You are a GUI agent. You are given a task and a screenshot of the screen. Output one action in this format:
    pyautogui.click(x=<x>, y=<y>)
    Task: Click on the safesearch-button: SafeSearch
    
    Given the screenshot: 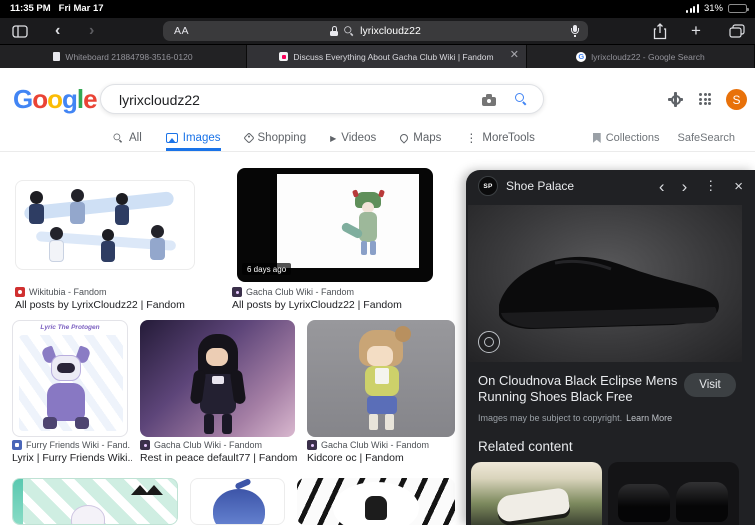 What is the action you would take?
    pyautogui.click(x=706, y=138)
    